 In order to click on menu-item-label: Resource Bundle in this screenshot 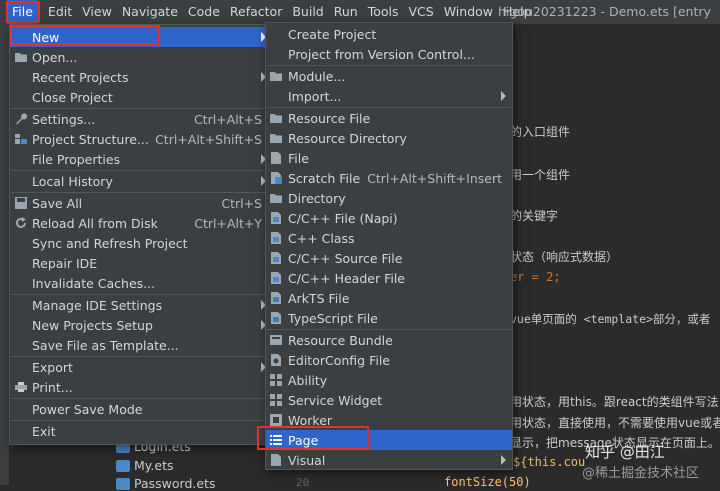, I will do `click(340, 340)`.